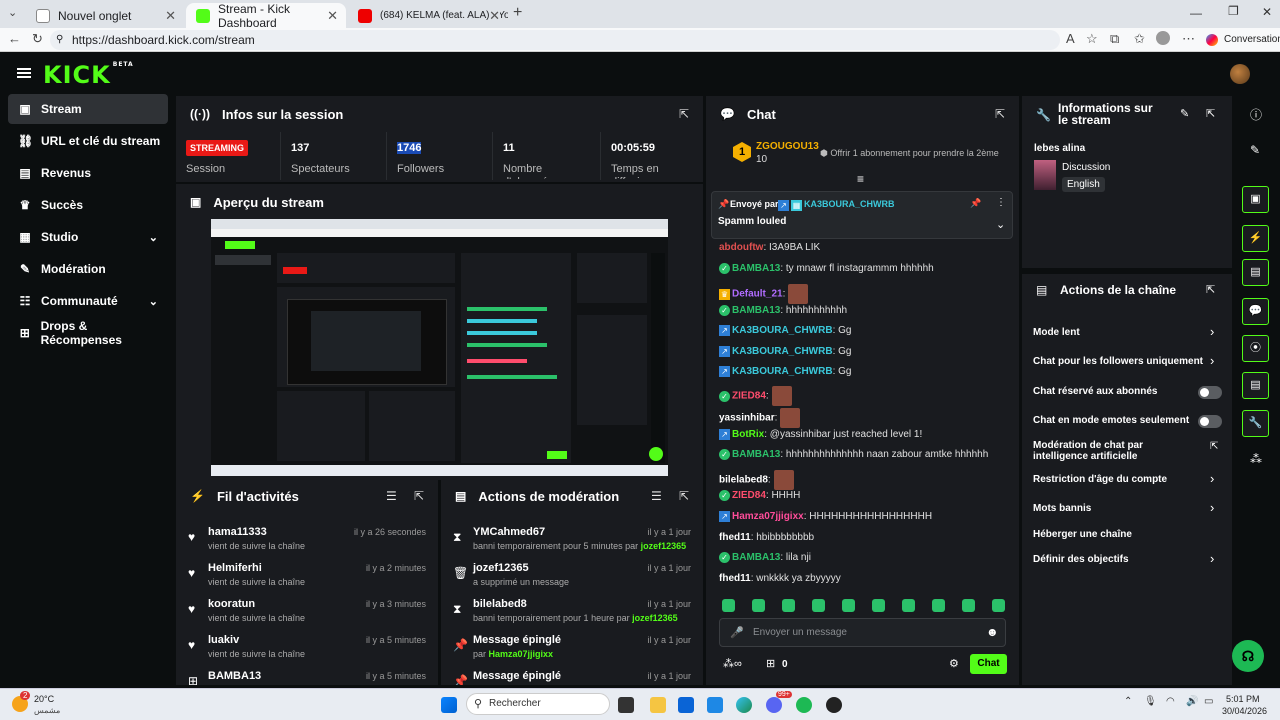 The width and height of the screenshot is (1280, 720). What do you see at coordinates (1212, 40) in the screenshot?
I see `copilot-icon` at bounding box center [1212, 40].